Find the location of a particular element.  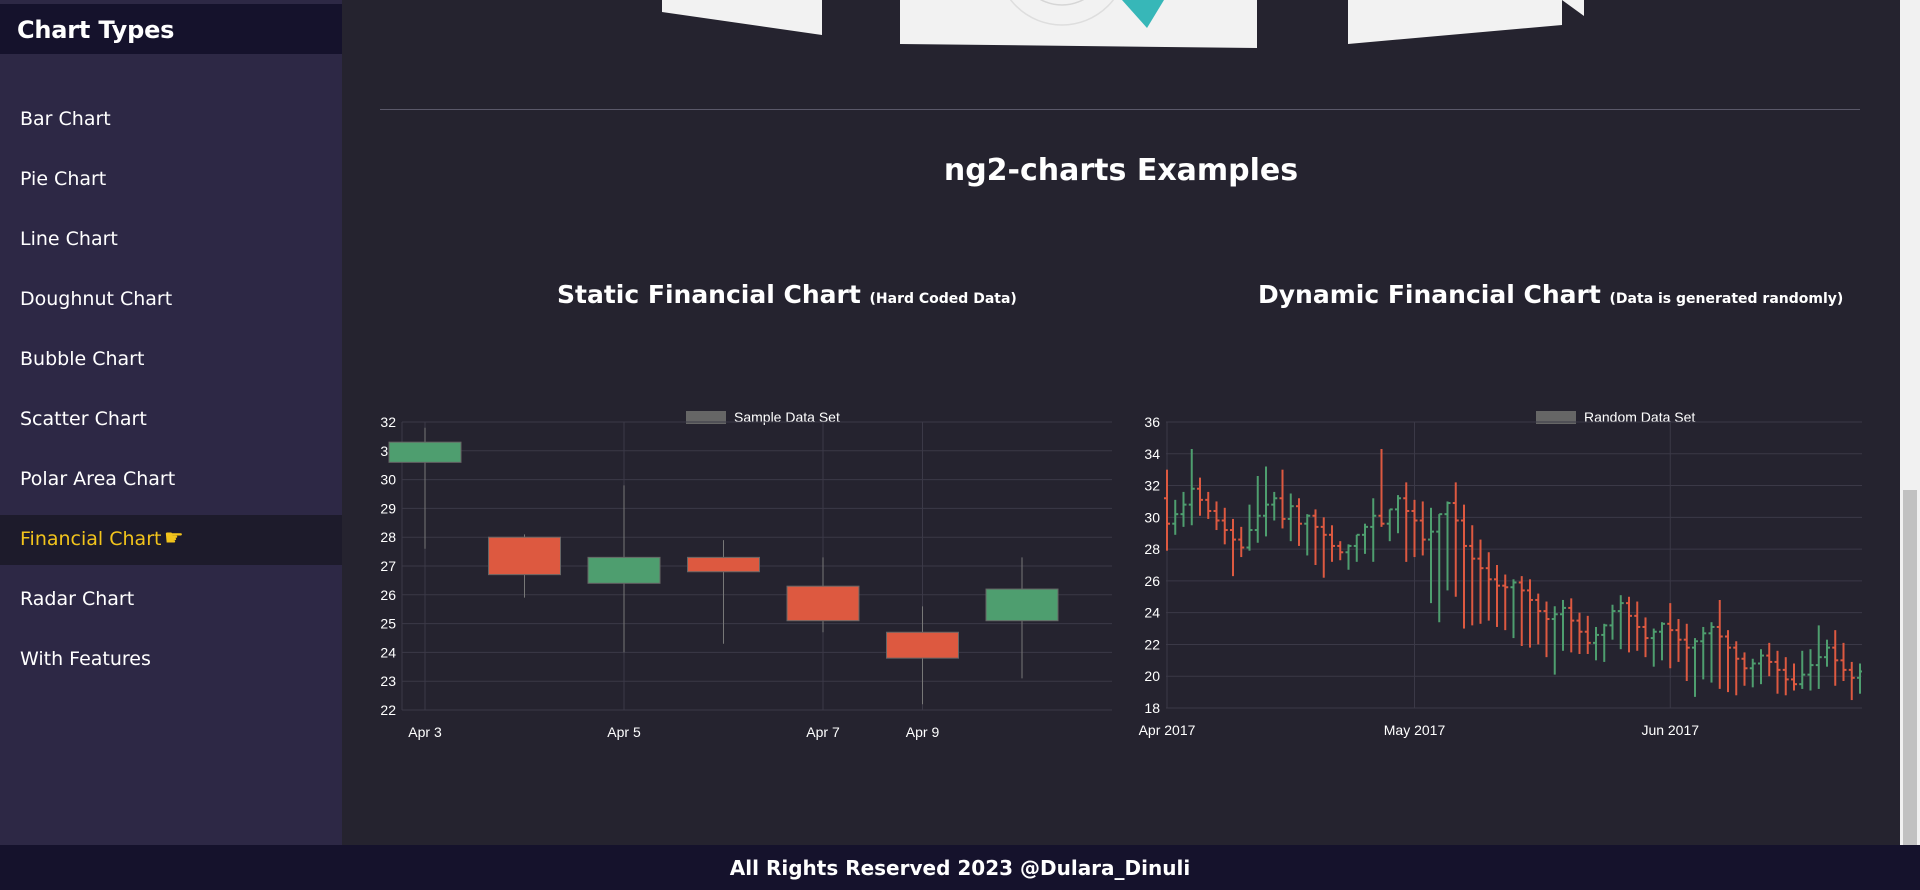

section-divider is located at coordinates (1120, 109).